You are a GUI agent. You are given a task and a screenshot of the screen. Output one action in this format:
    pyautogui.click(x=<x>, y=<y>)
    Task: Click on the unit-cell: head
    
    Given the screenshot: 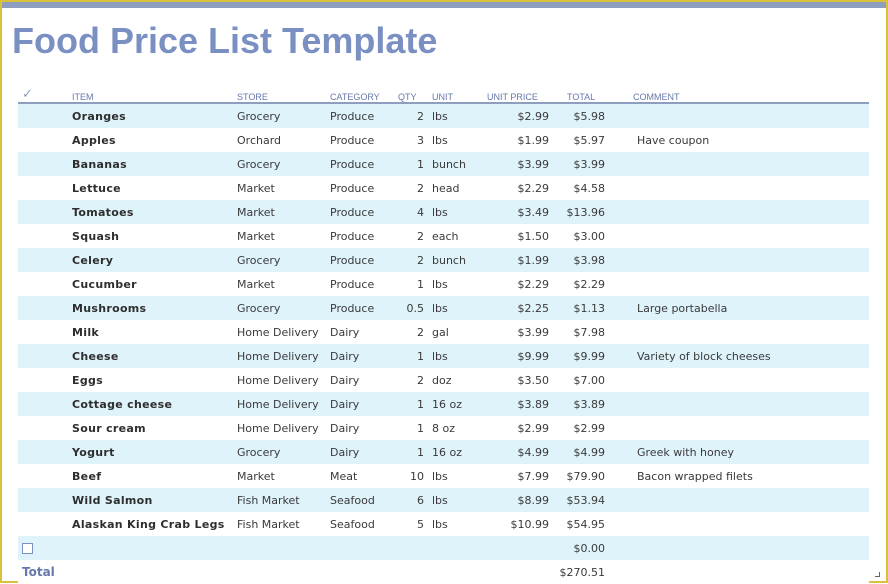 What is the action you would take?
    pyautogui.click(x=455, y=188)
    